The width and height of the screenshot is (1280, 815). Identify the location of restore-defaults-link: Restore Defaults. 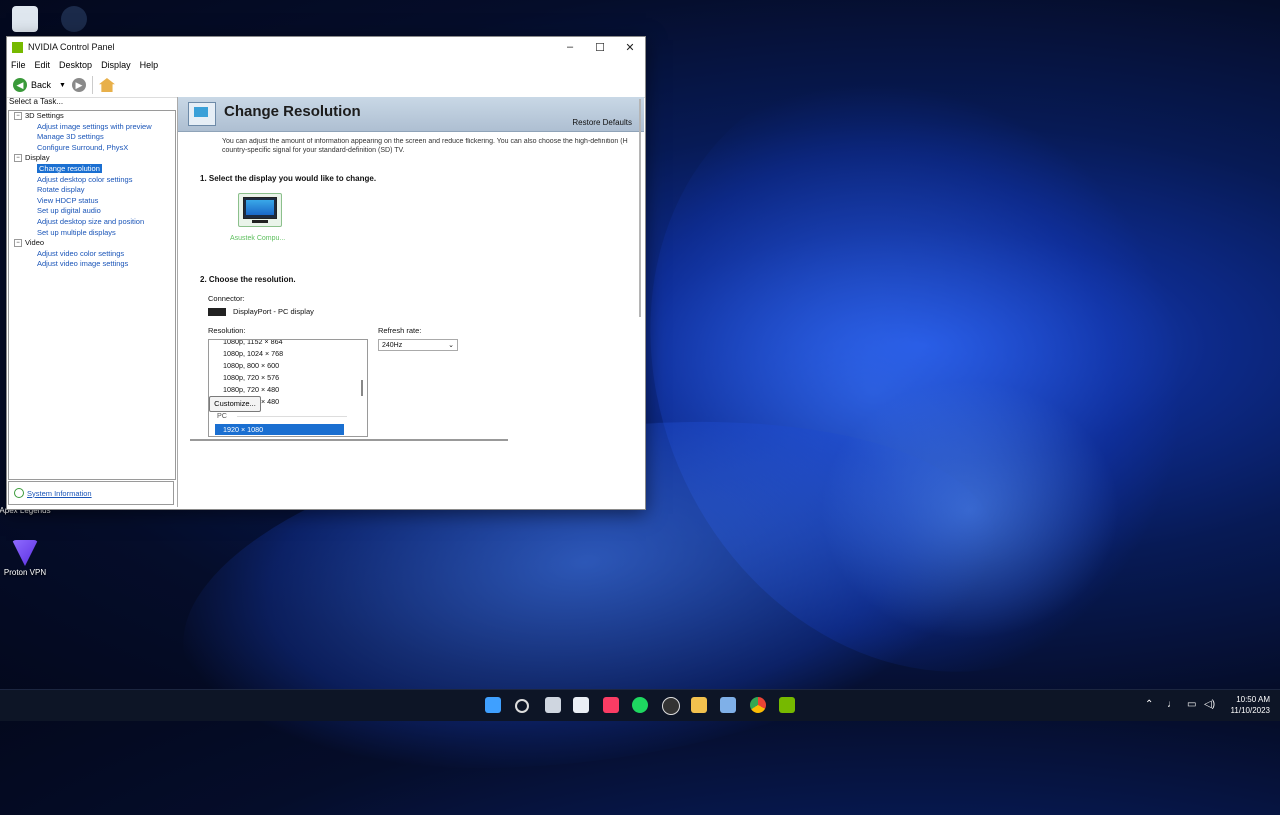
(602, 122).